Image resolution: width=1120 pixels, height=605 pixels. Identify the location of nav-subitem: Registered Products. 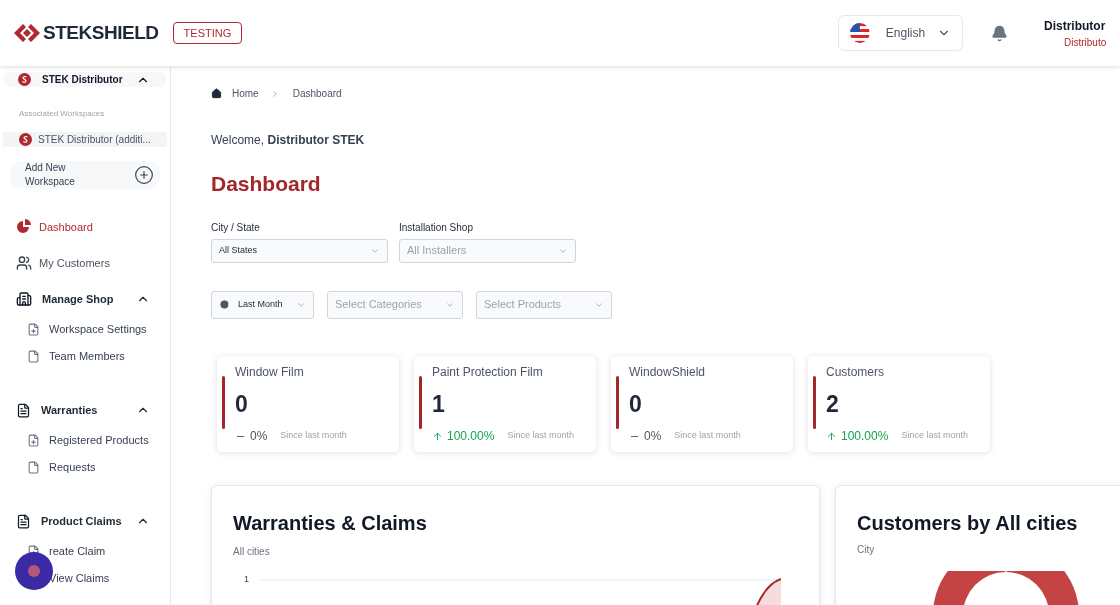
(85, 440).